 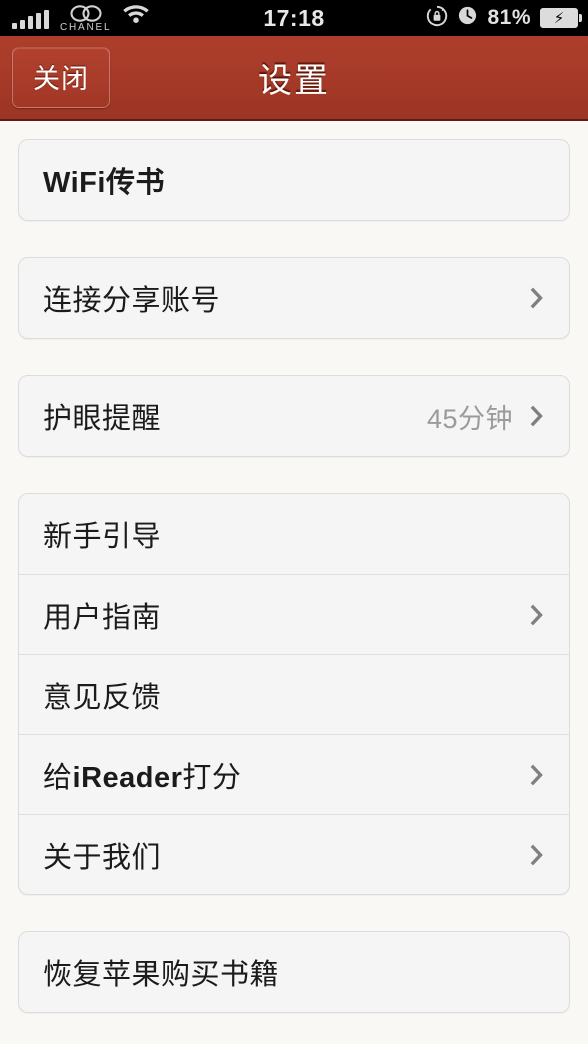 I want to click on group-restore: 恢复苹果购买书籍, so click(x=294, y=972).